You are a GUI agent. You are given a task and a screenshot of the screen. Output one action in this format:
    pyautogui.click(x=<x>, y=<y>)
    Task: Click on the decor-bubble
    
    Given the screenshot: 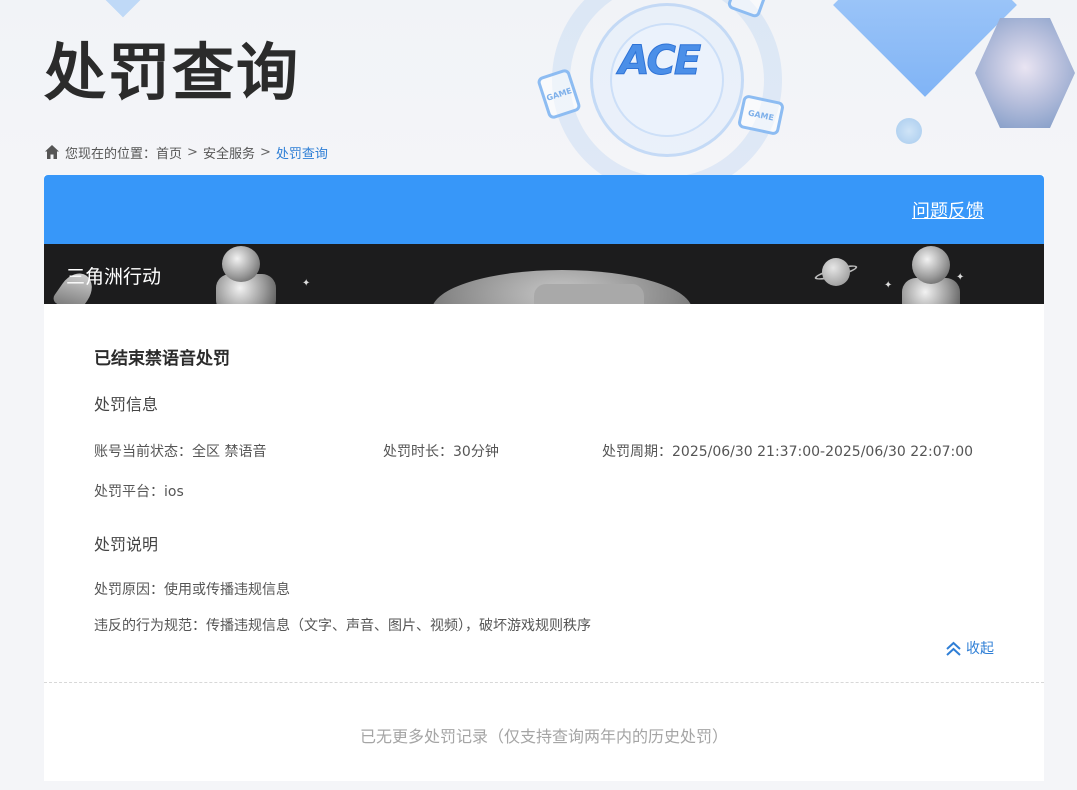 What is the action you would take?
    pyautogui.click(x=909, y=131)
    